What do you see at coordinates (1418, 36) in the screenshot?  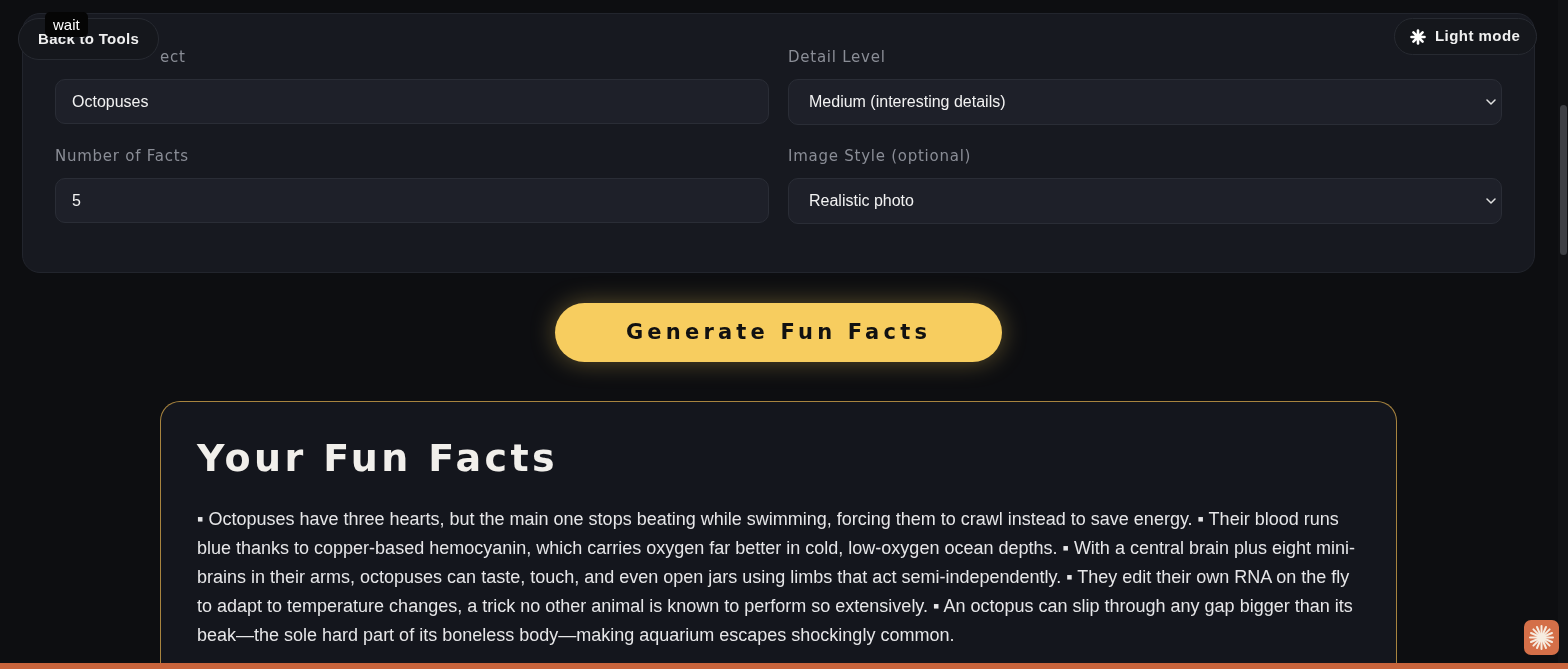 I see `sun-icon` at bounding box center [1418, 36].